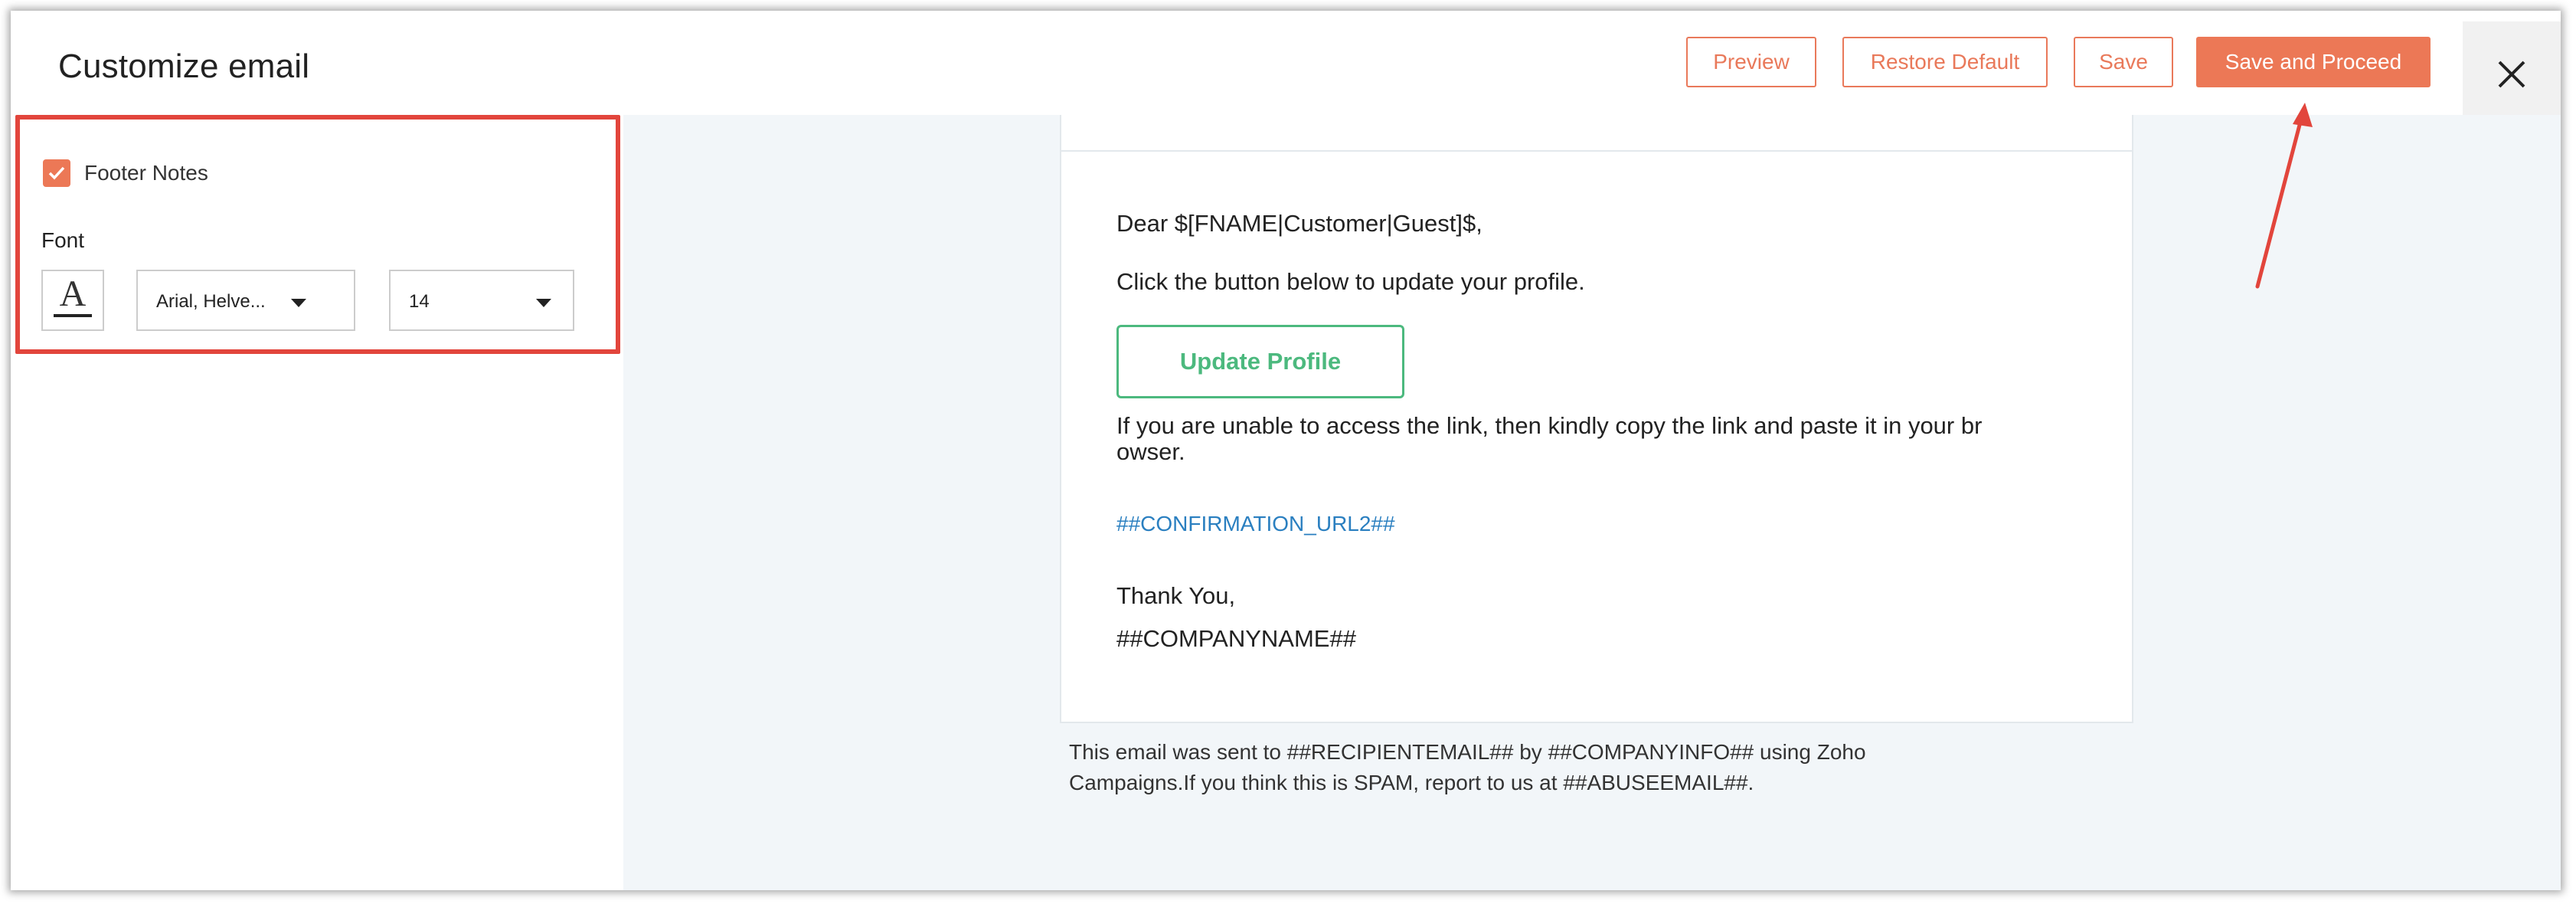  Describe the element at coordinates (1260, 361) in the screenshot. I see `update-profile-button: Update Profile` at that location.